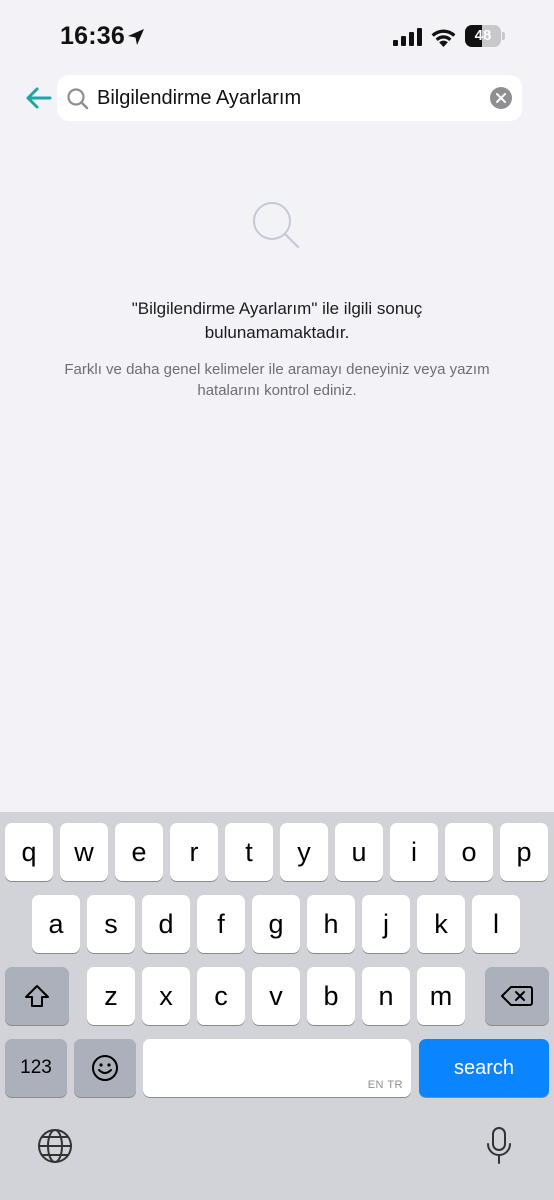 This screenshot has width=554, height=1200. I want to click on key-i: i, so click(414, 852).